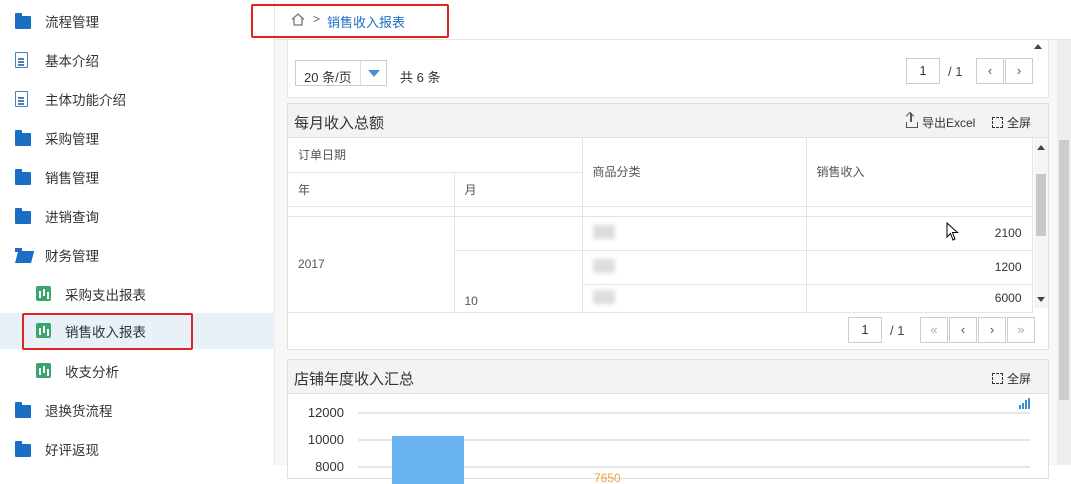  What do you see at coordinates (137, 410) in the screenshot?
I see `sidebar-item-return-exchange: 退换货流程` at bounding box center [137, 410].